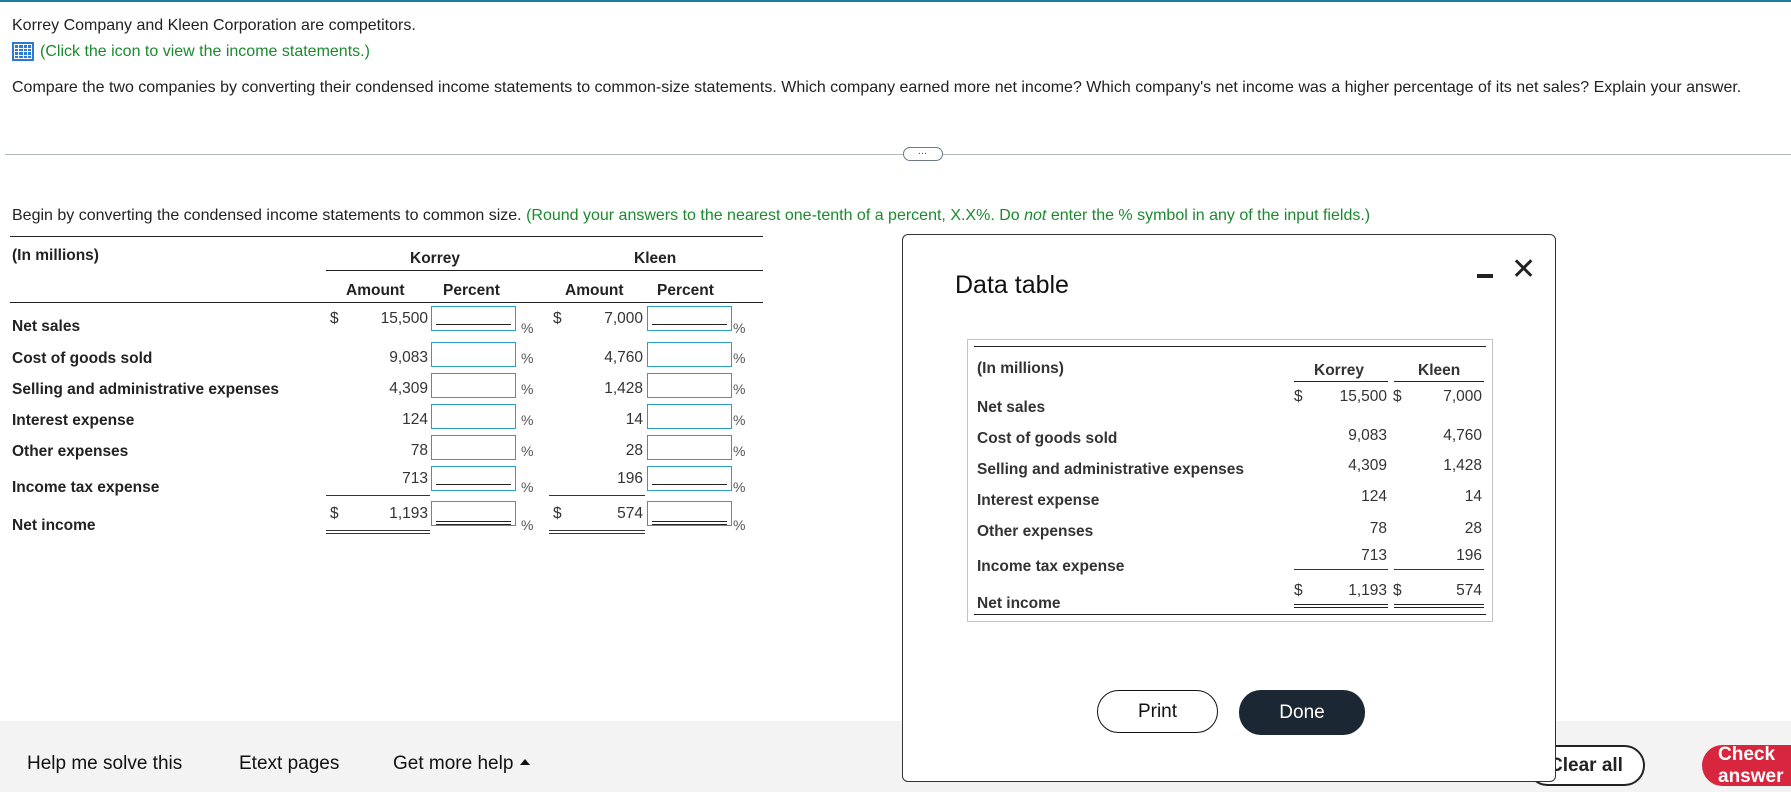  I want to click on korrey-amount: 1,193, so click(408, 513).